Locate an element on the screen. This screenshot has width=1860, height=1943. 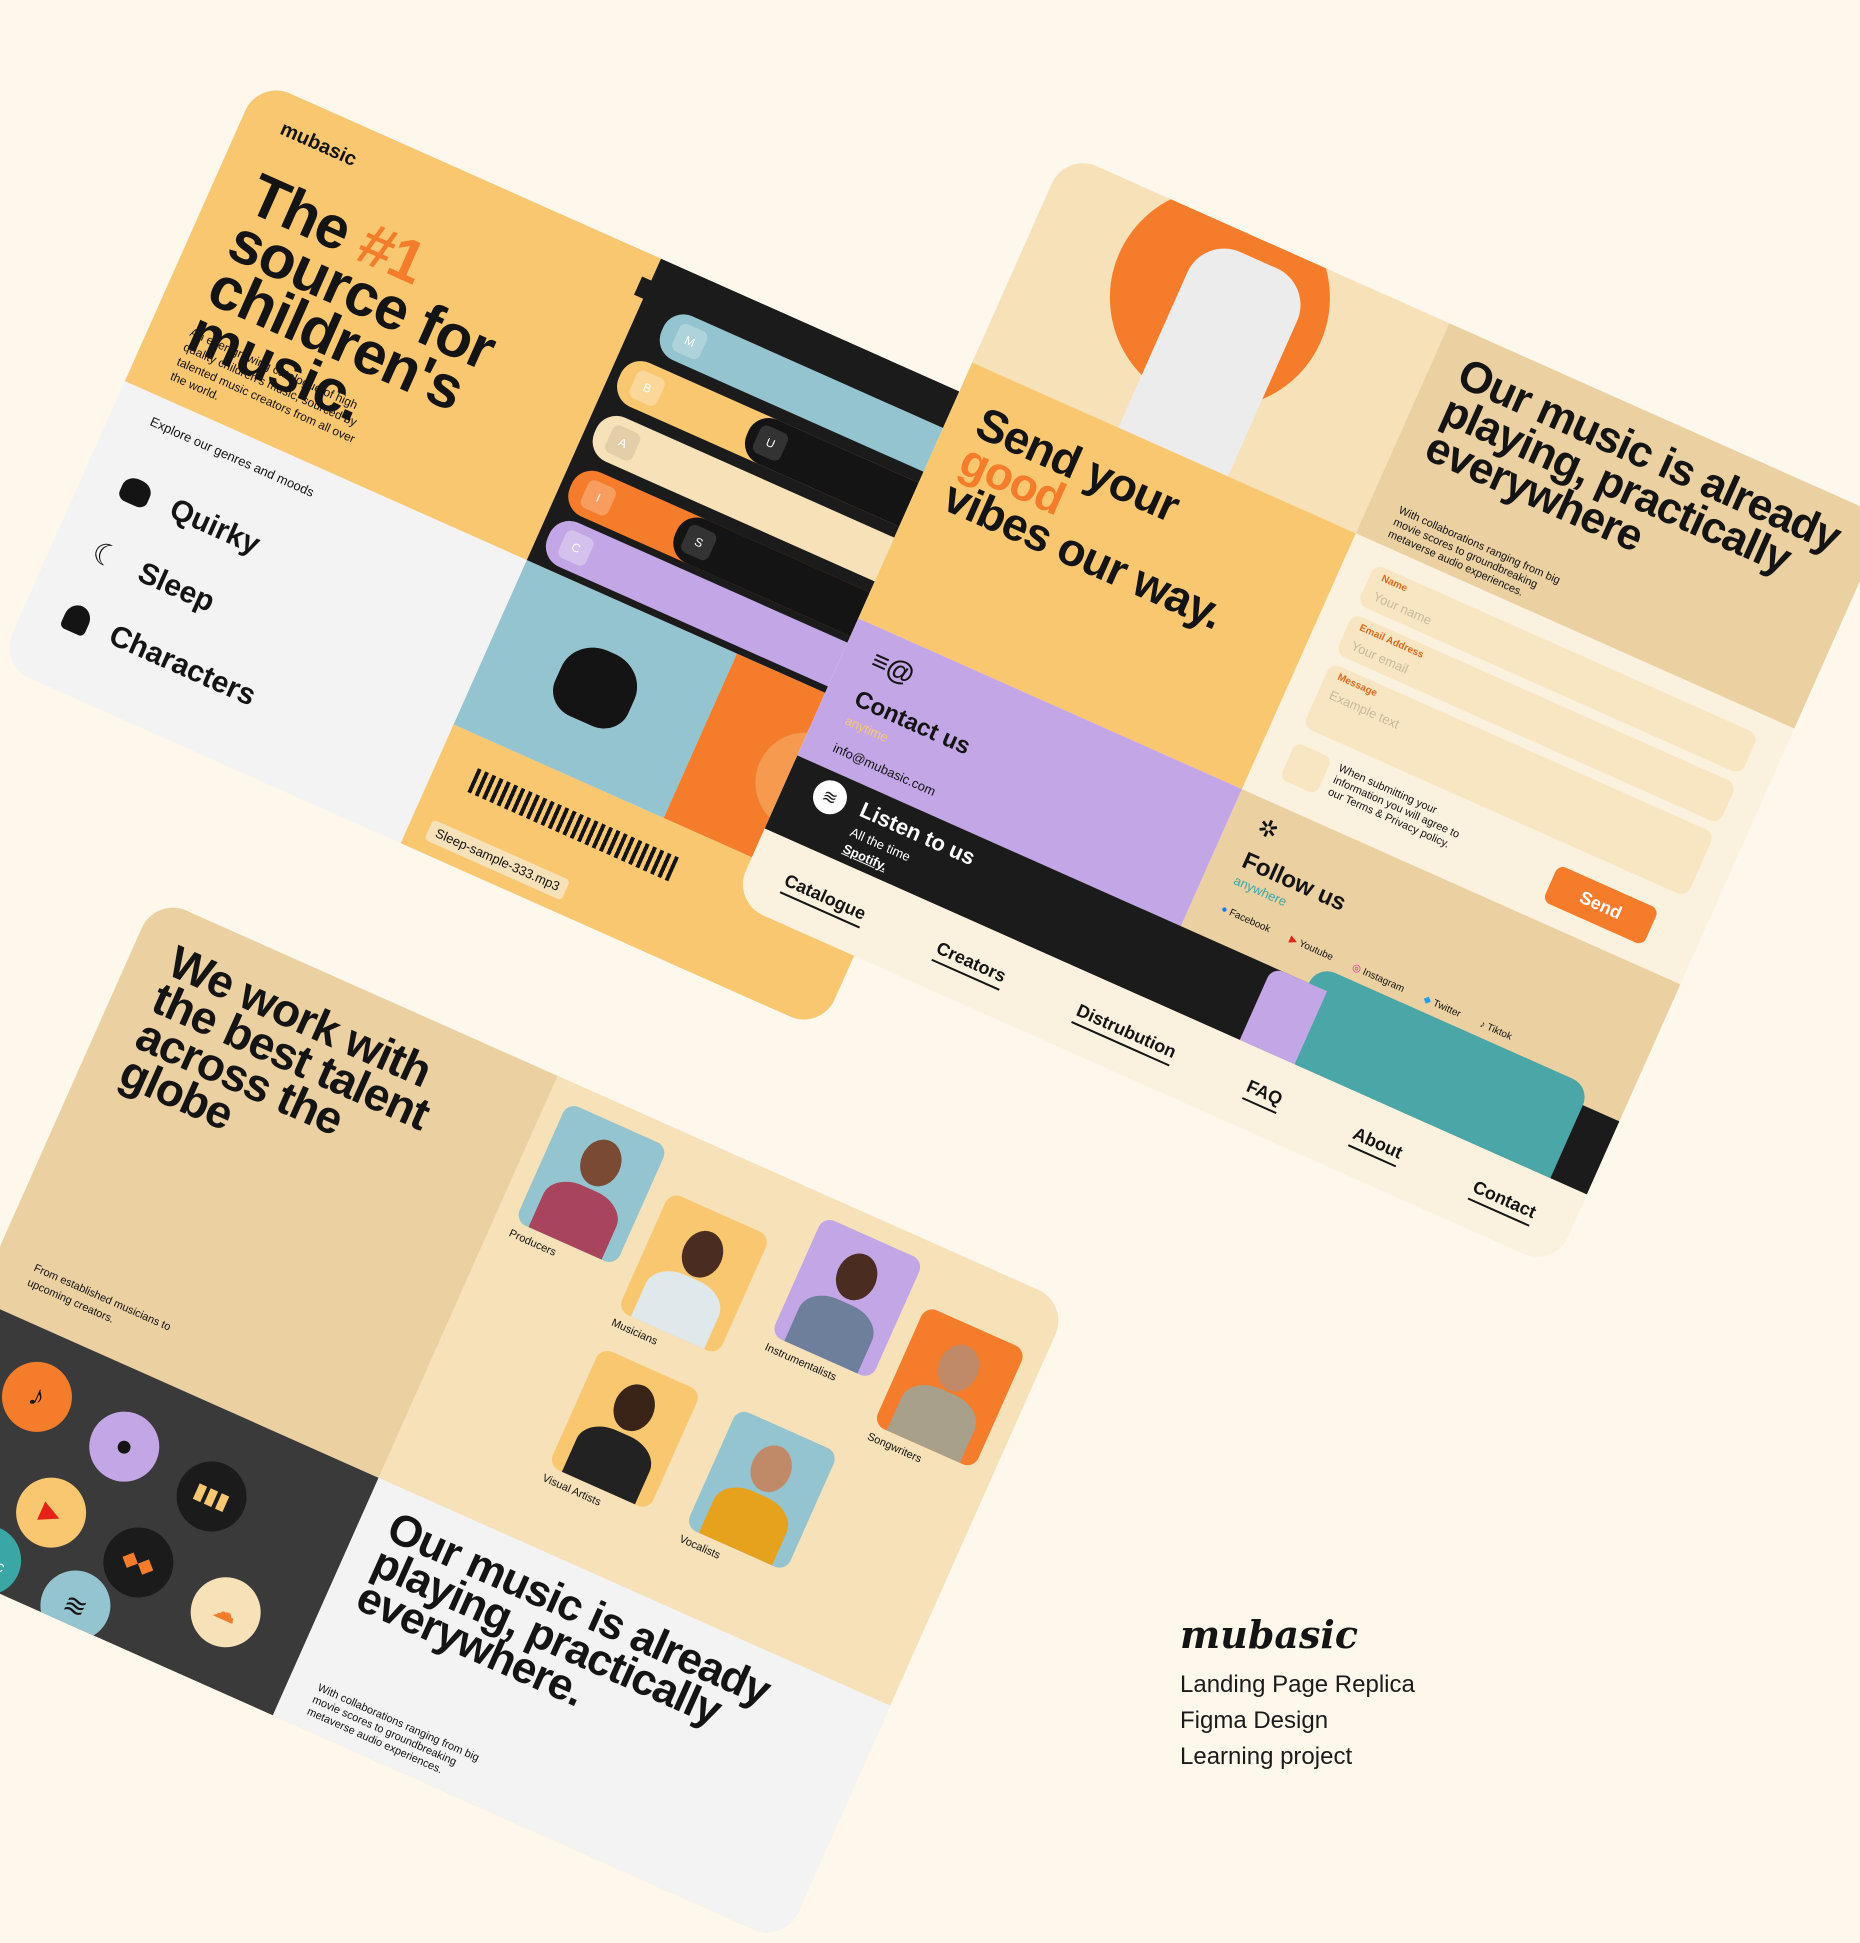
apple-music-icon: ● is located at coordinates (124, 1446).